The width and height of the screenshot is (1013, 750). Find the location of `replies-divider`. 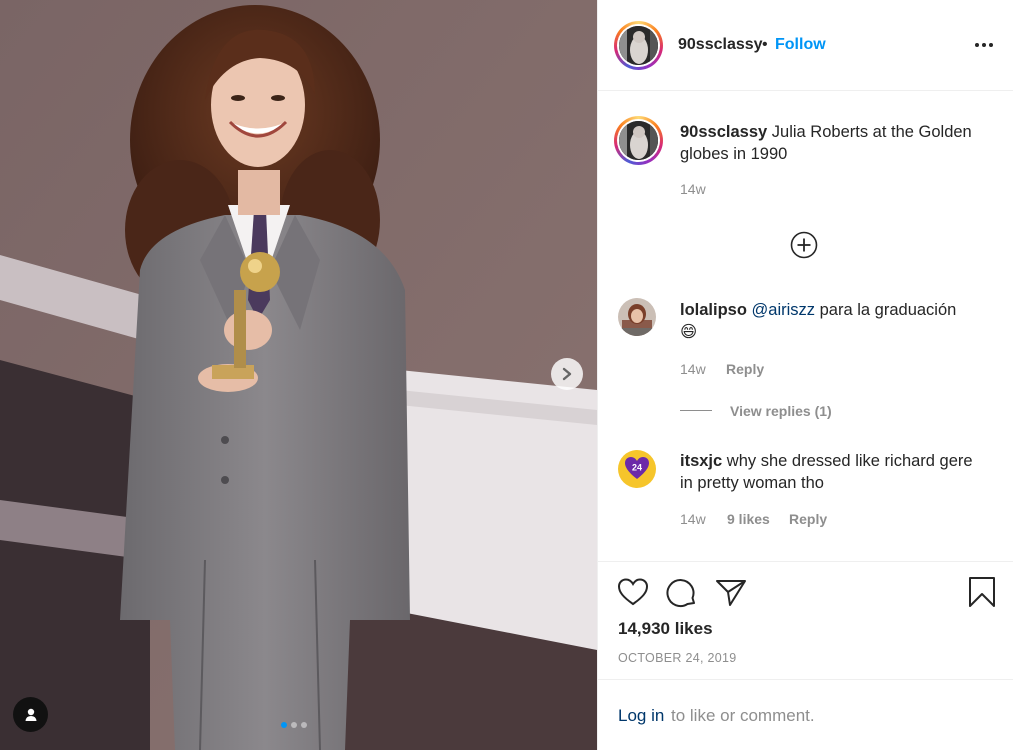

replies-divider is located at coordinates (696, 410).